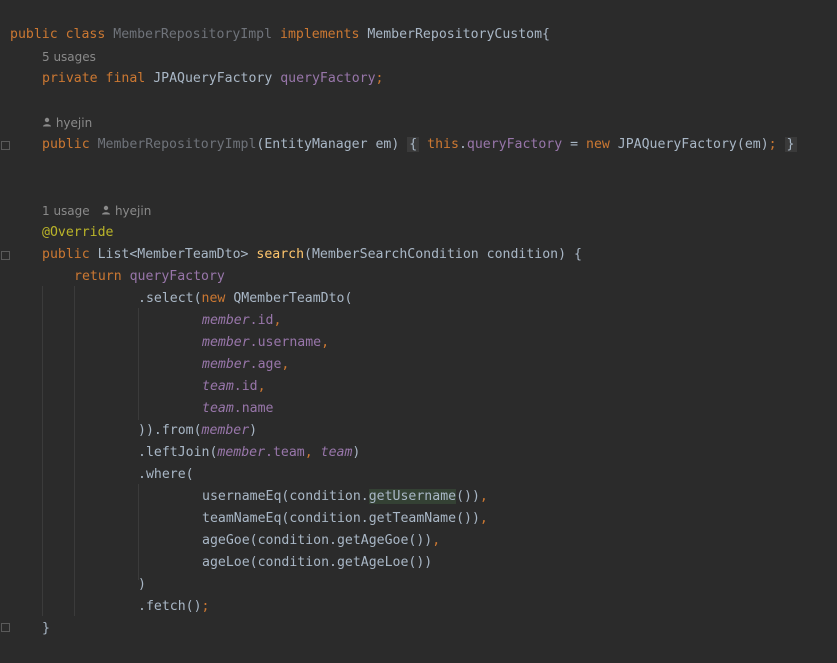 Image resolution: width=837 pixels, height=663 pixels. What do you see at coordinates (245, 365) in the screenshot?
I see `code-line-arg: member.age,` at bounding box center [245, 365].